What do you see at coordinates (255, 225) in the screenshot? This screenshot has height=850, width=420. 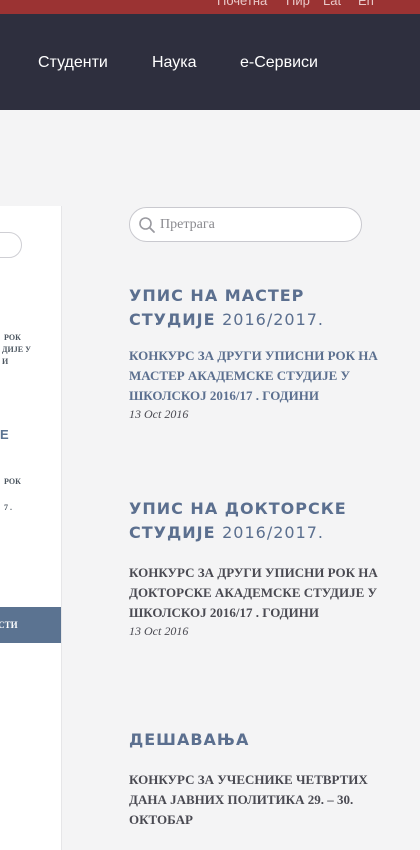 I see `search-input` at bounding box center [255, 225].